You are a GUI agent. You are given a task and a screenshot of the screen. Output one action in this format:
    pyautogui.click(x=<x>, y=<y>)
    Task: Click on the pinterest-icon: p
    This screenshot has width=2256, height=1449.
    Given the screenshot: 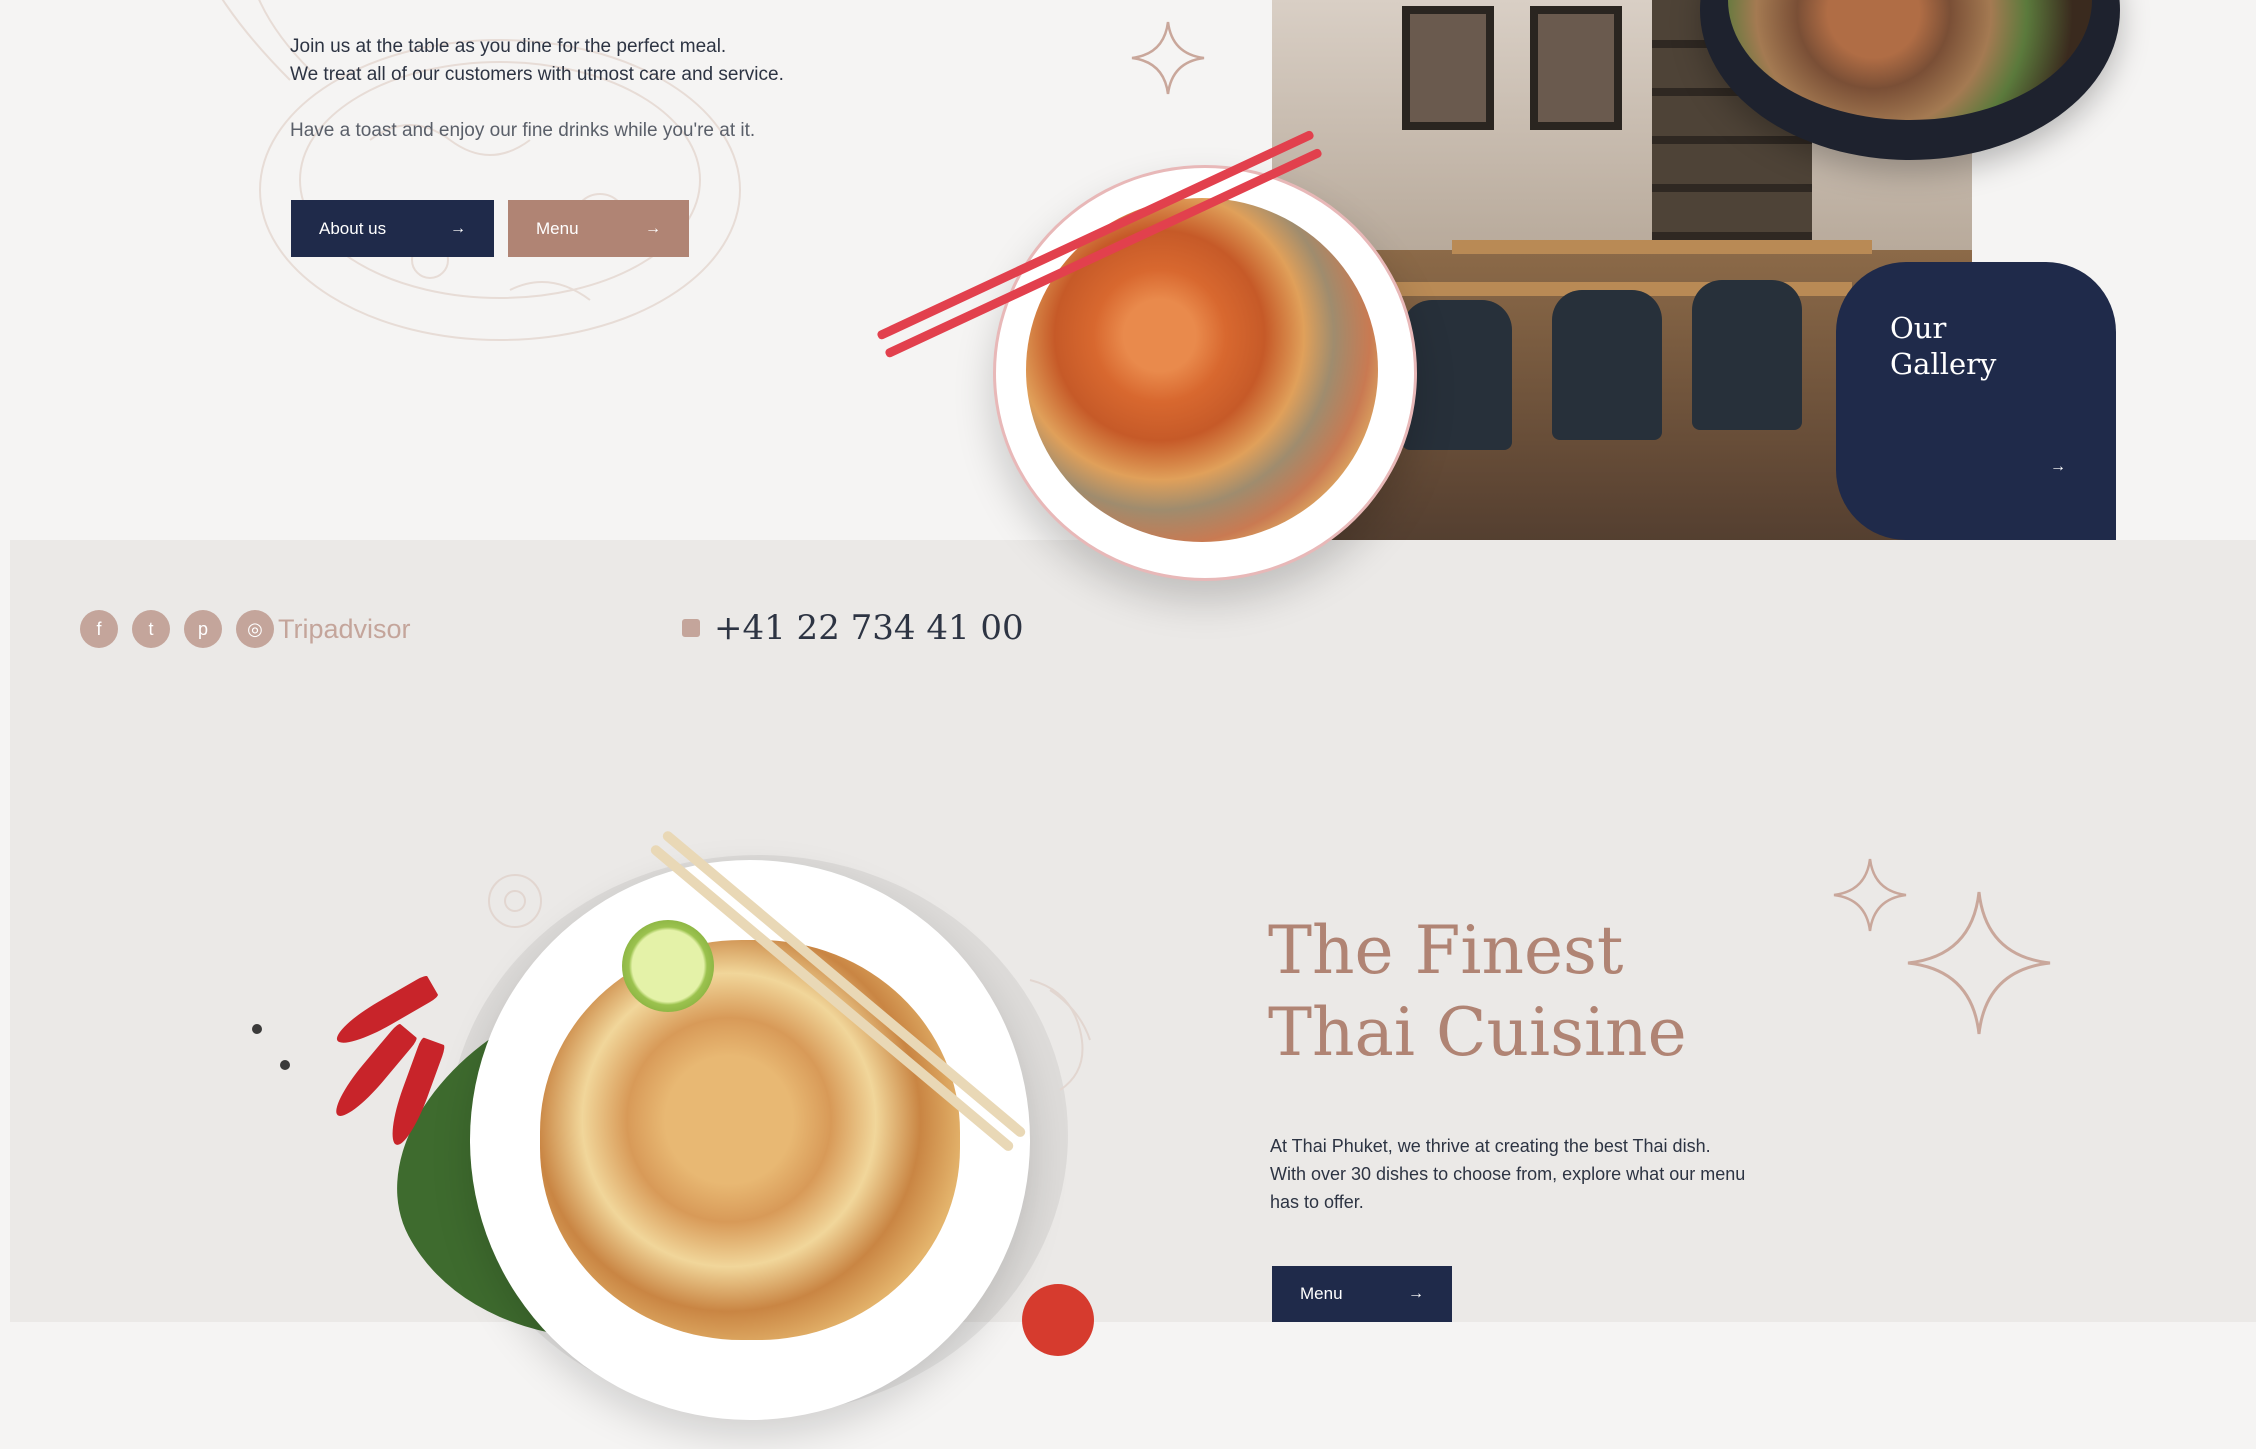 What is the action you would take?
    pyautogui.click(x=203, y=629)
    